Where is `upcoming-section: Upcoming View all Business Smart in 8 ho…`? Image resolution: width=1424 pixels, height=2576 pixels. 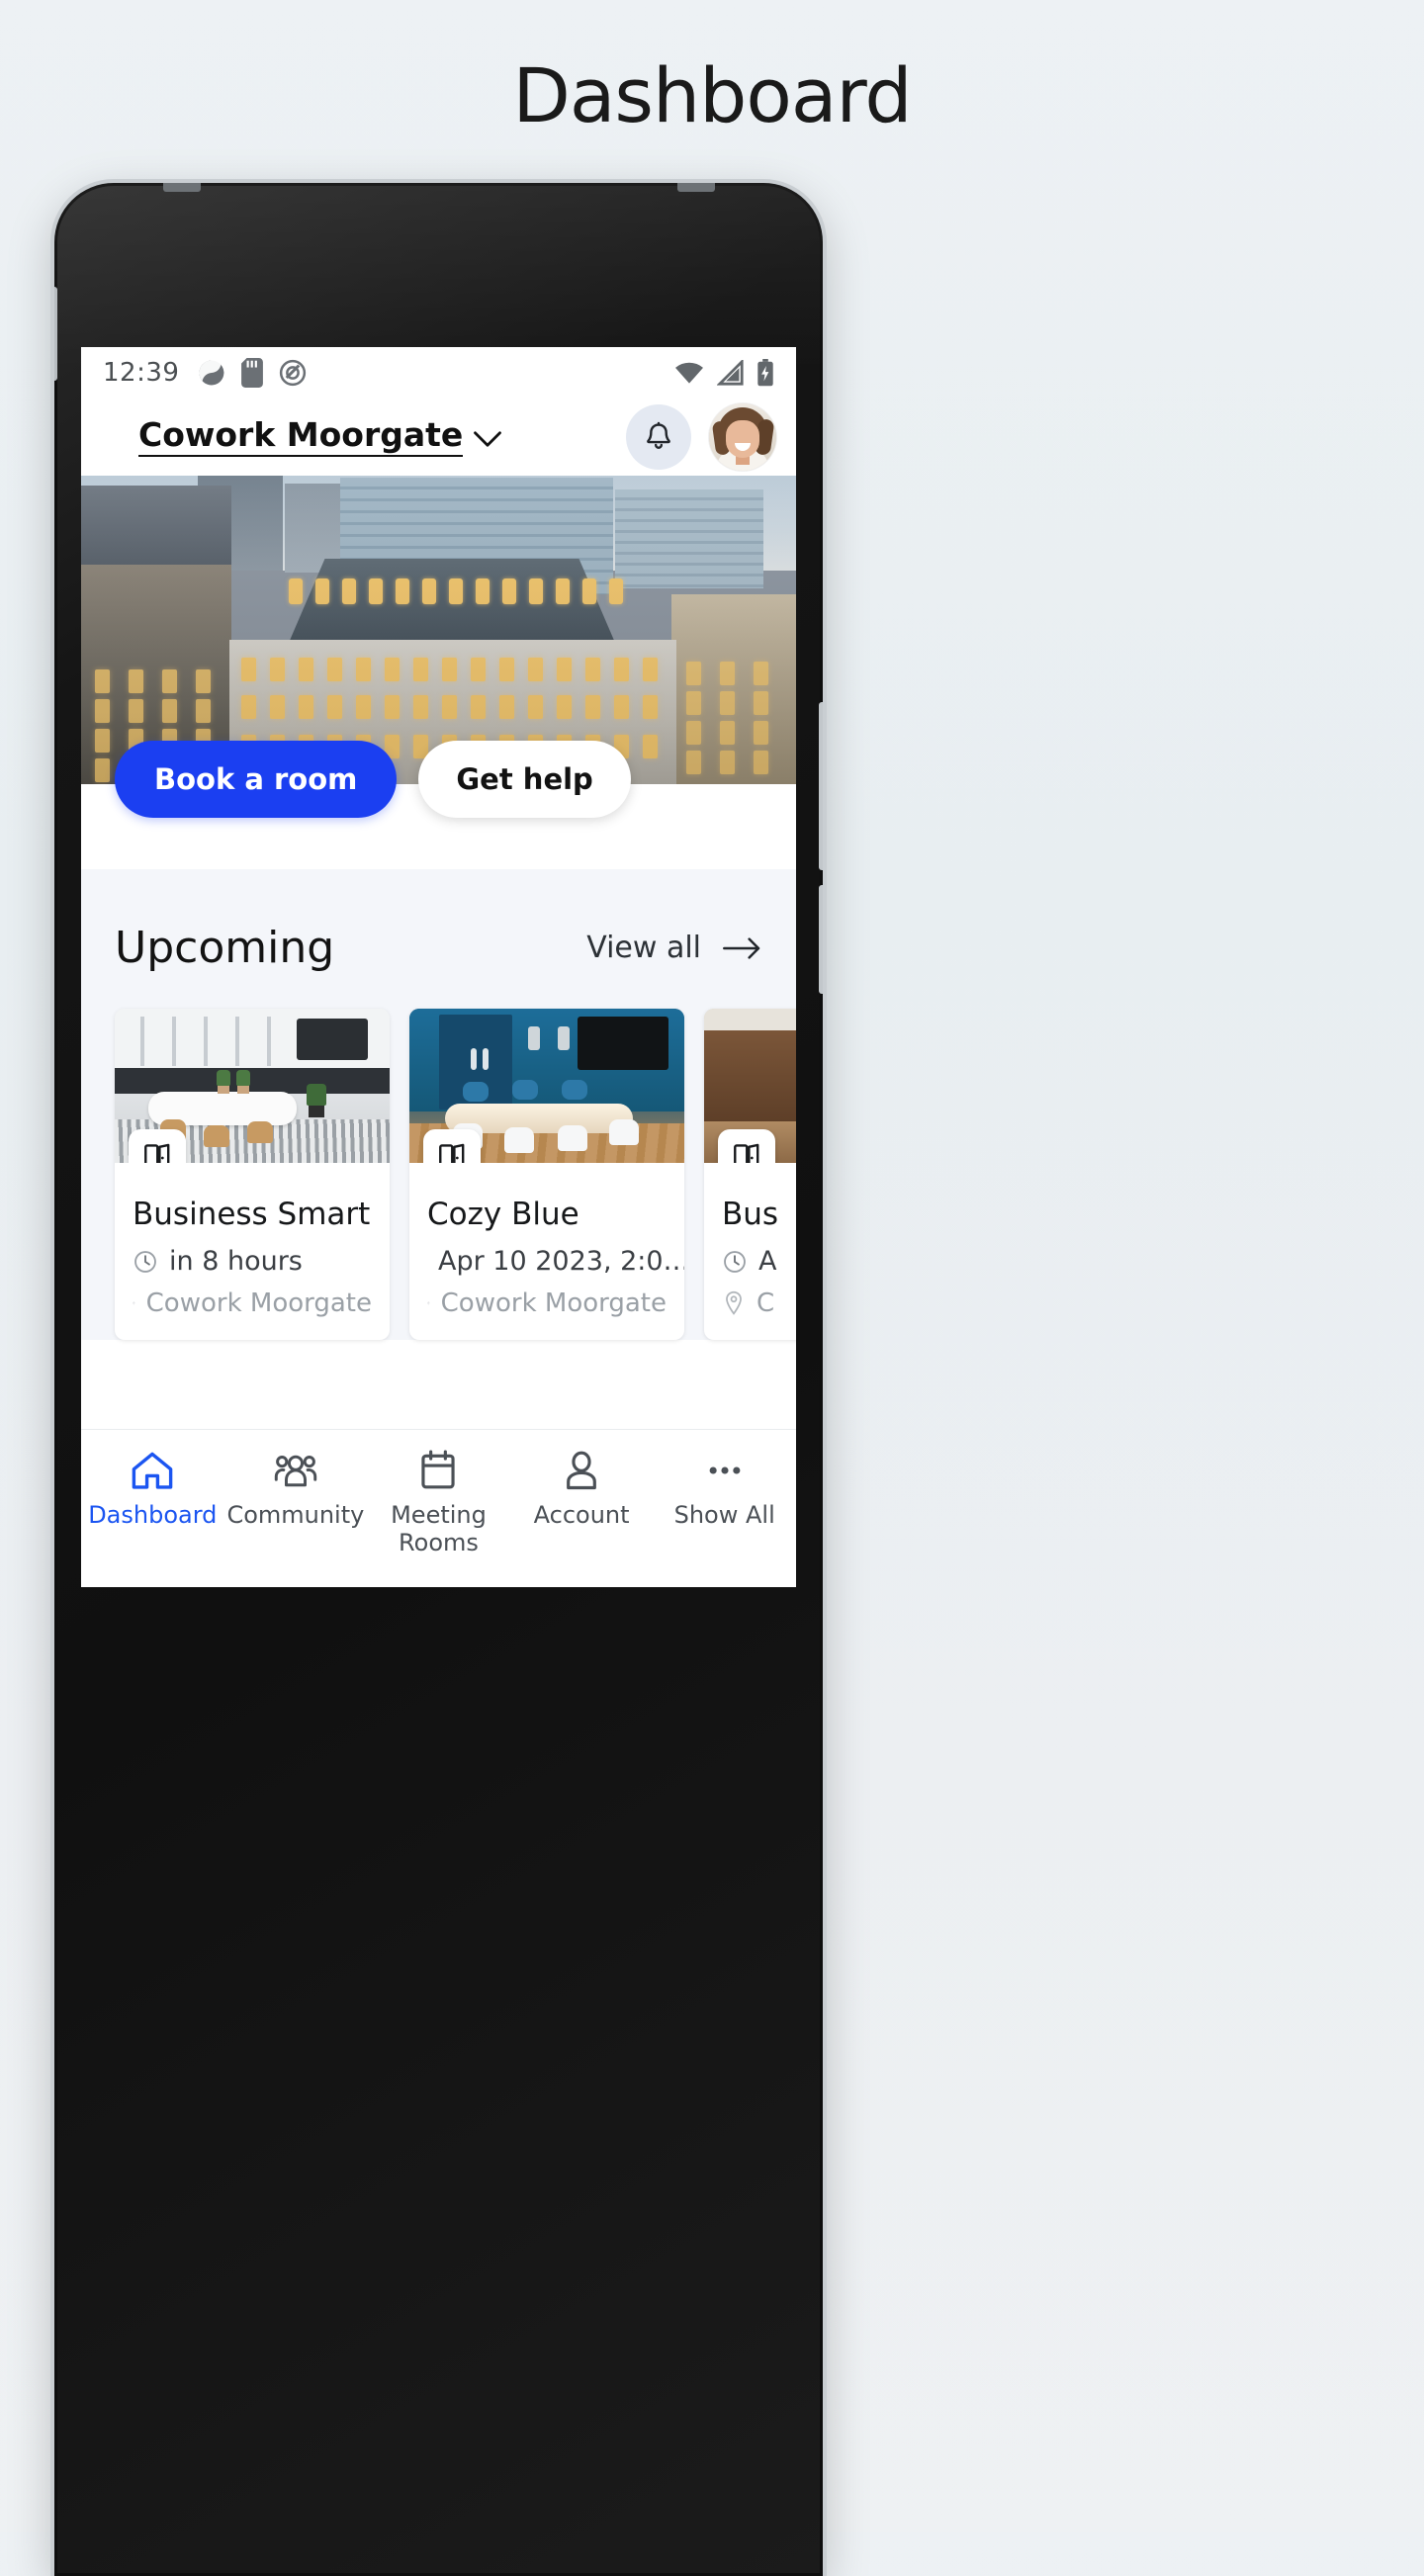 upcoming-section: Upcoming View all Business Smart in 8 ho… is located at coordinates (439, 1104).